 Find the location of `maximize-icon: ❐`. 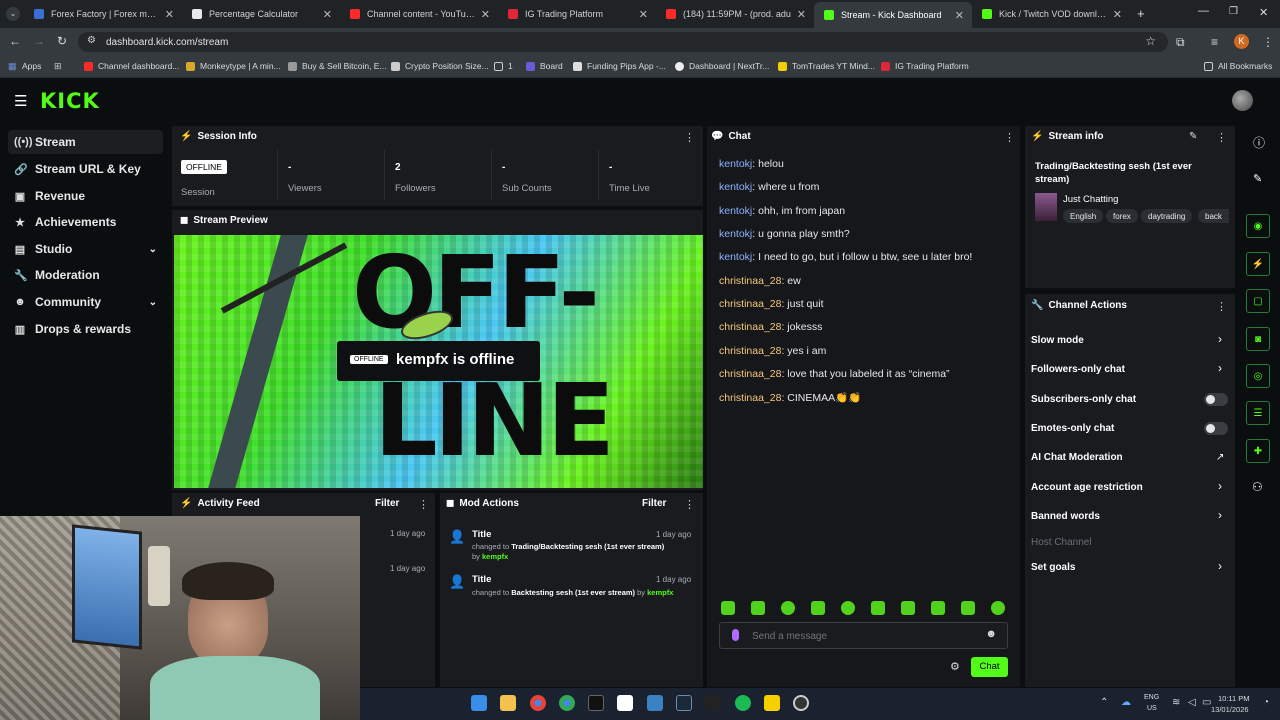

maximize-icon: ❐ is located at coordinates (1233, 11).